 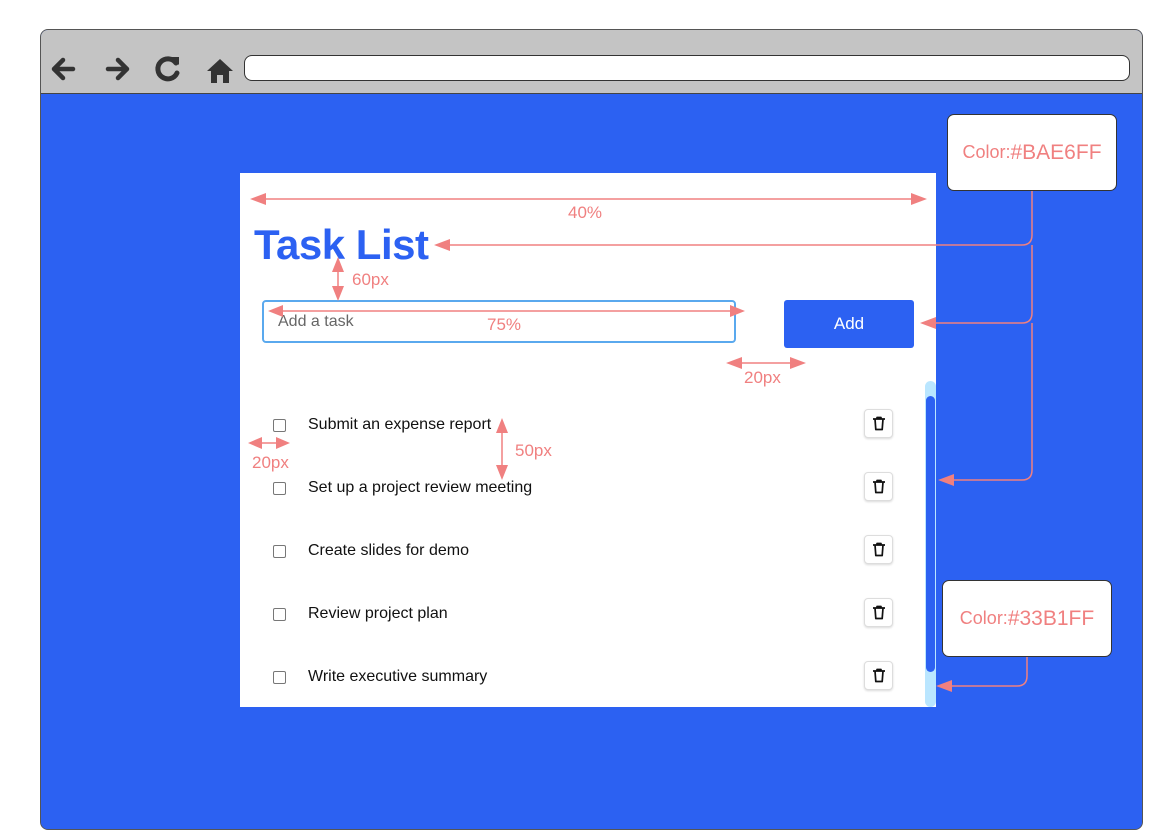 What do you see at coordinates (930, 534) in the screenshot?
I see `scrollbar-thumb` at bounding box center [930, 534].